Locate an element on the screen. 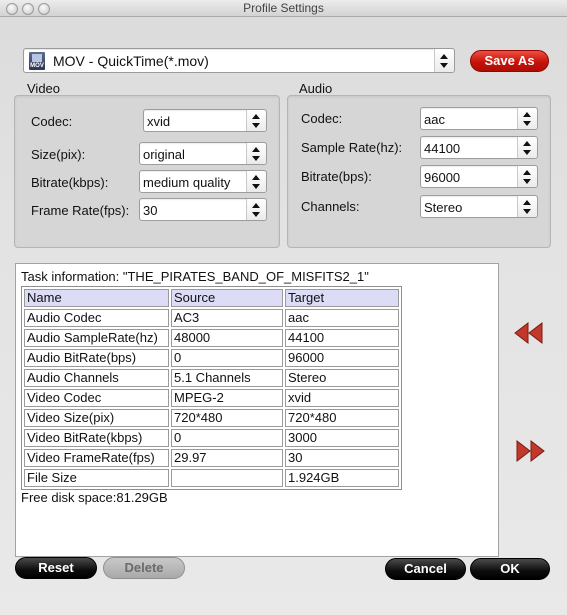 Image resolution: width=567 pixels, height=615 pixels. audio-codec-select: aac is located at coordinates (479, 118).